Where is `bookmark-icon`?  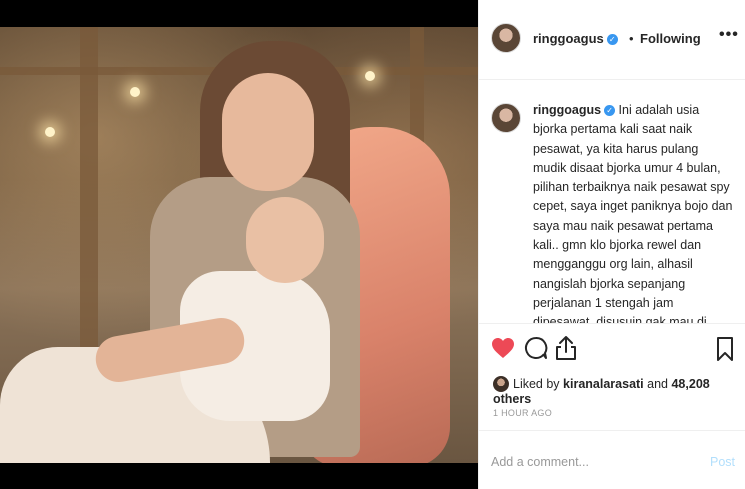 bookmark-icon is located at coordinates (725, 349).